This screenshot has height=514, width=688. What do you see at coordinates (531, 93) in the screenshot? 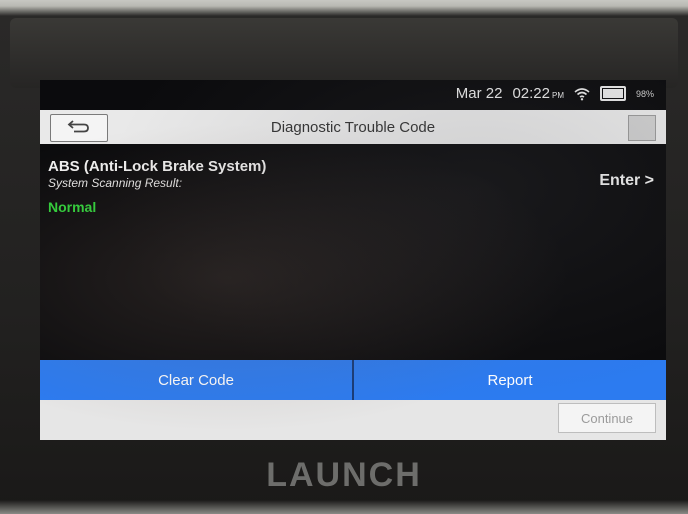
I see `status-time-value: 02:22` at bounding box center [531, 93].